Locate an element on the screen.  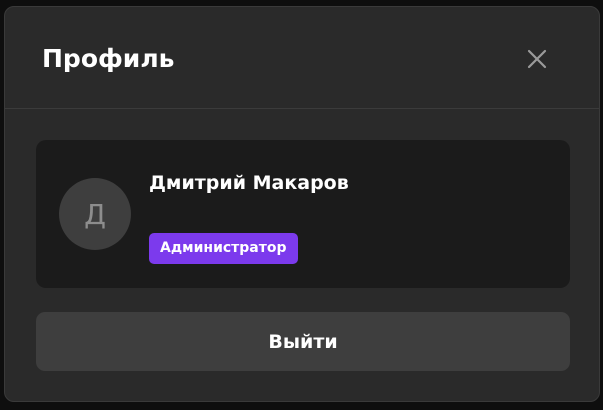
close-icon is located at coordinates (537, 59).